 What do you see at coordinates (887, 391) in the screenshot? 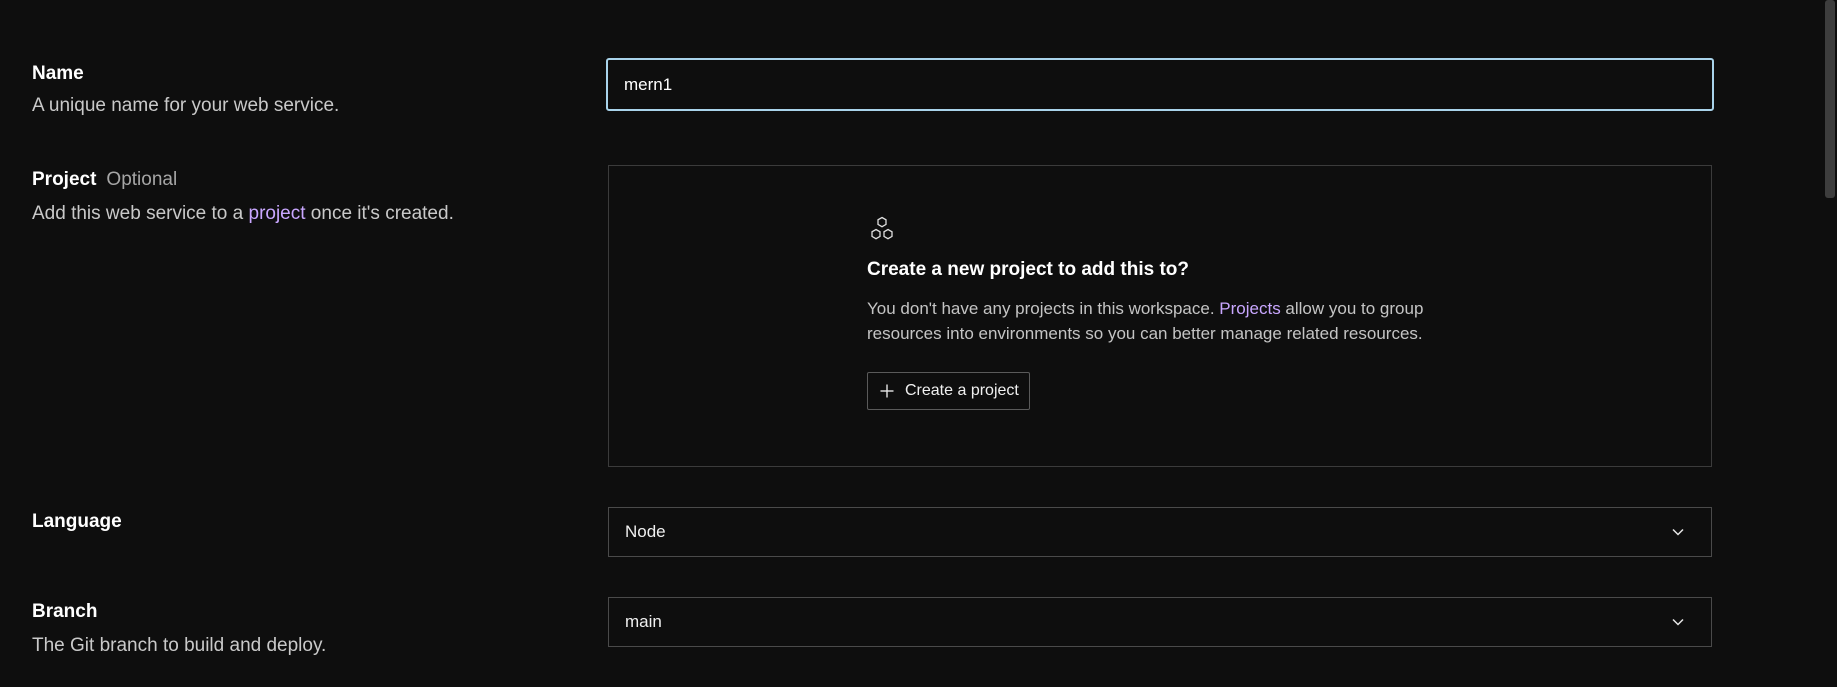
I see `plus-icon` at bounding box center [887, 391].